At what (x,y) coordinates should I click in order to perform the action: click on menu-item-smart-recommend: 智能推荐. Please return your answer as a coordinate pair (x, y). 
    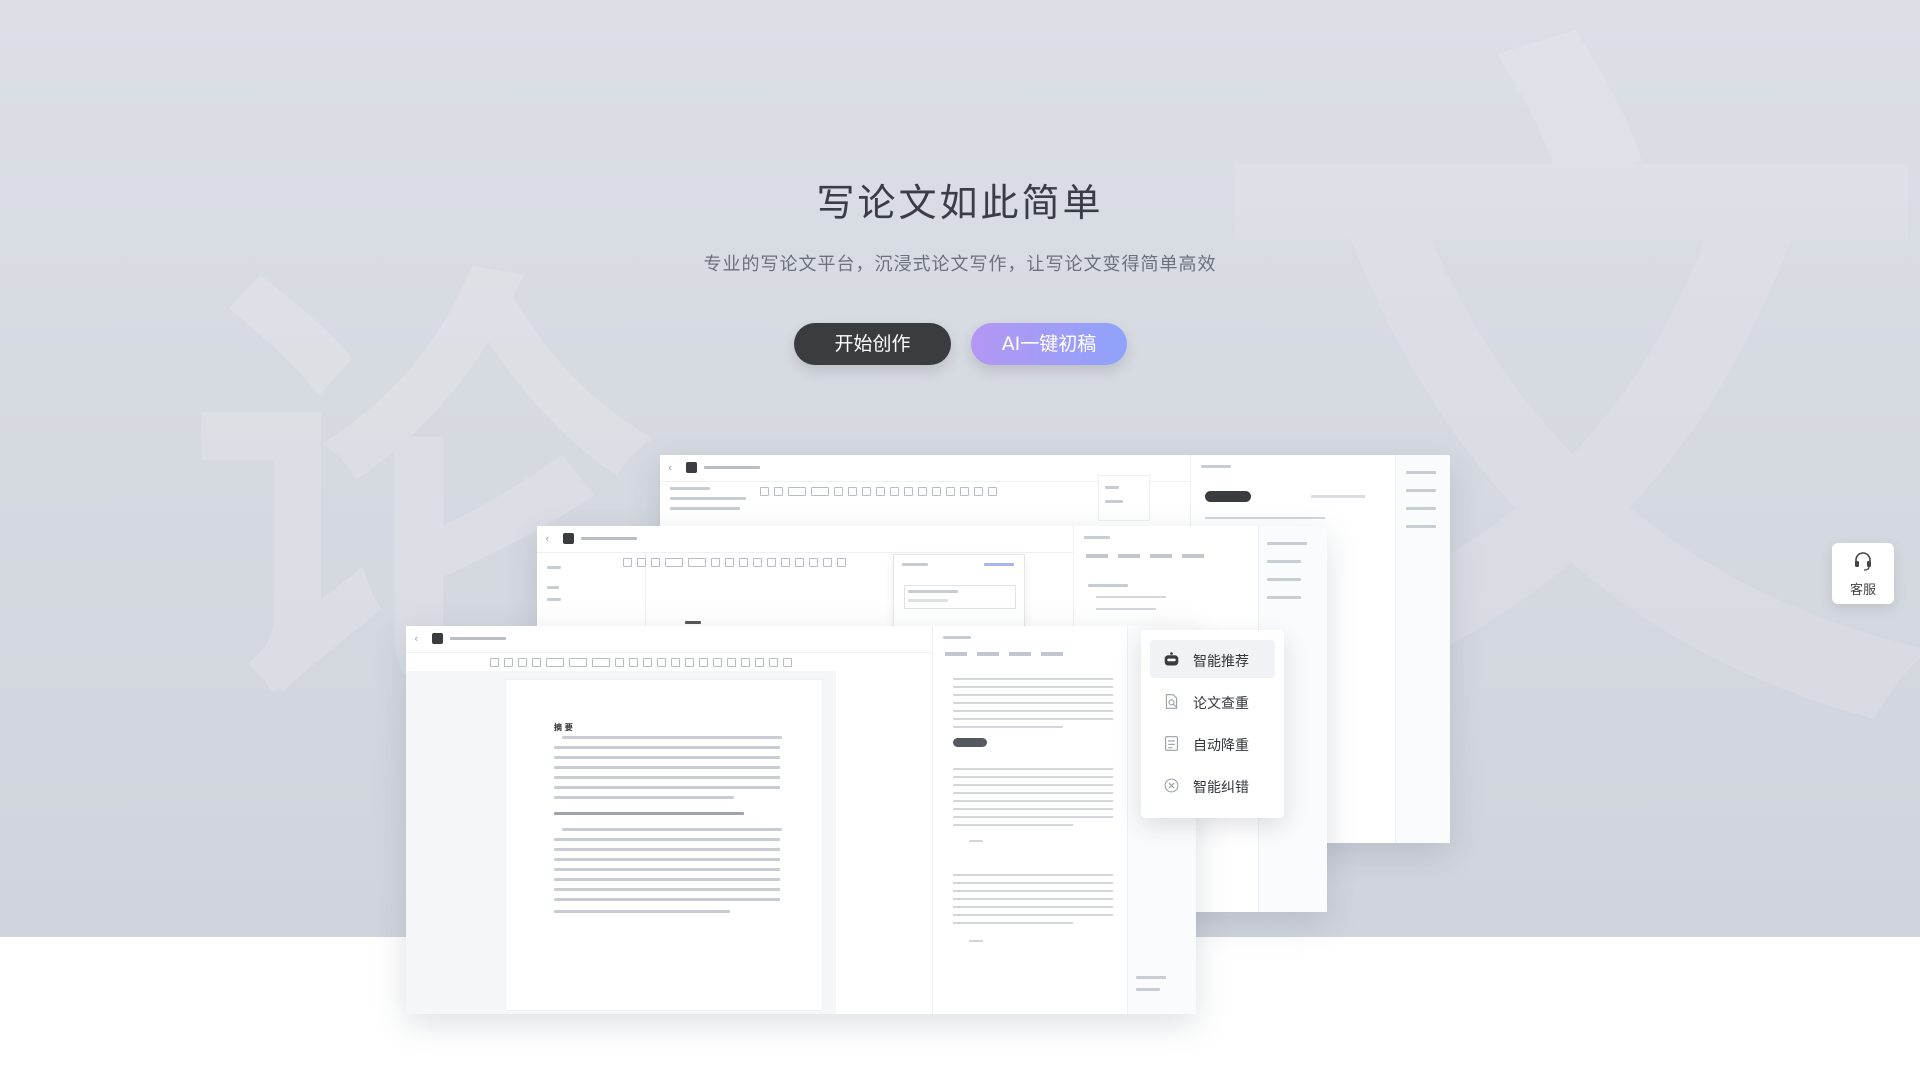
    Looking at the image, I should click on (1212, 659).